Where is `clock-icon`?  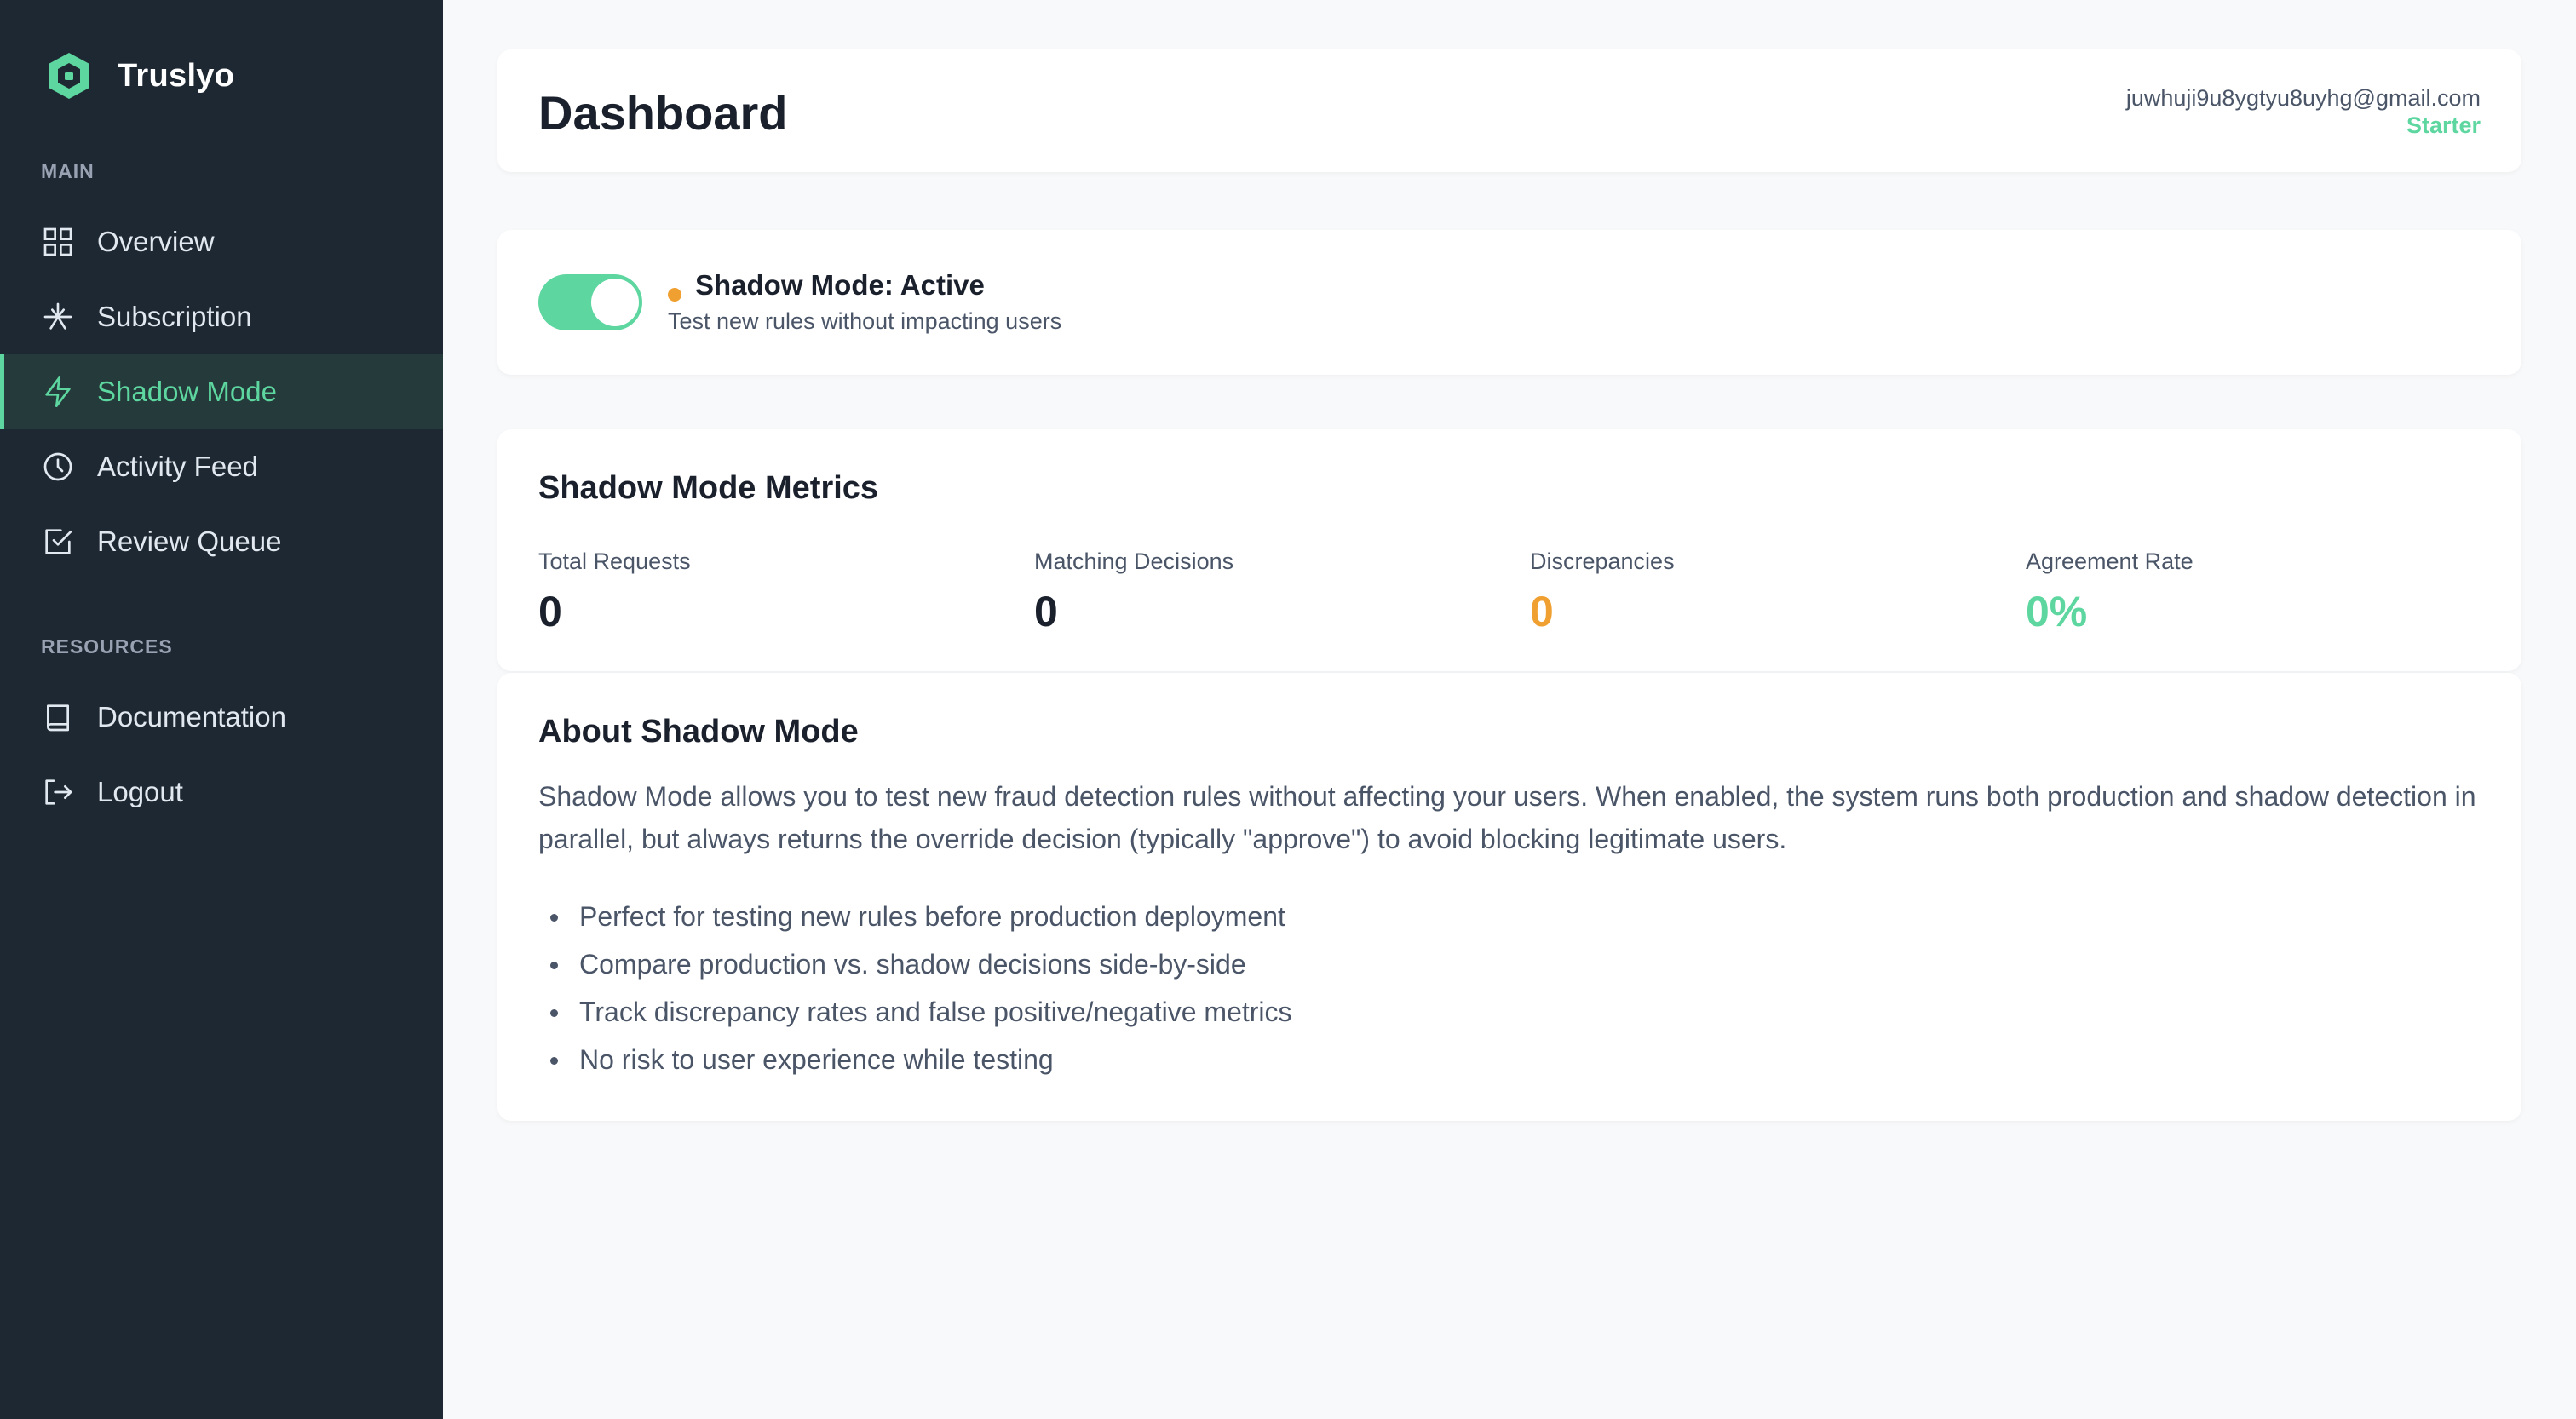
clock-icon is located at coordinates (57, 467).